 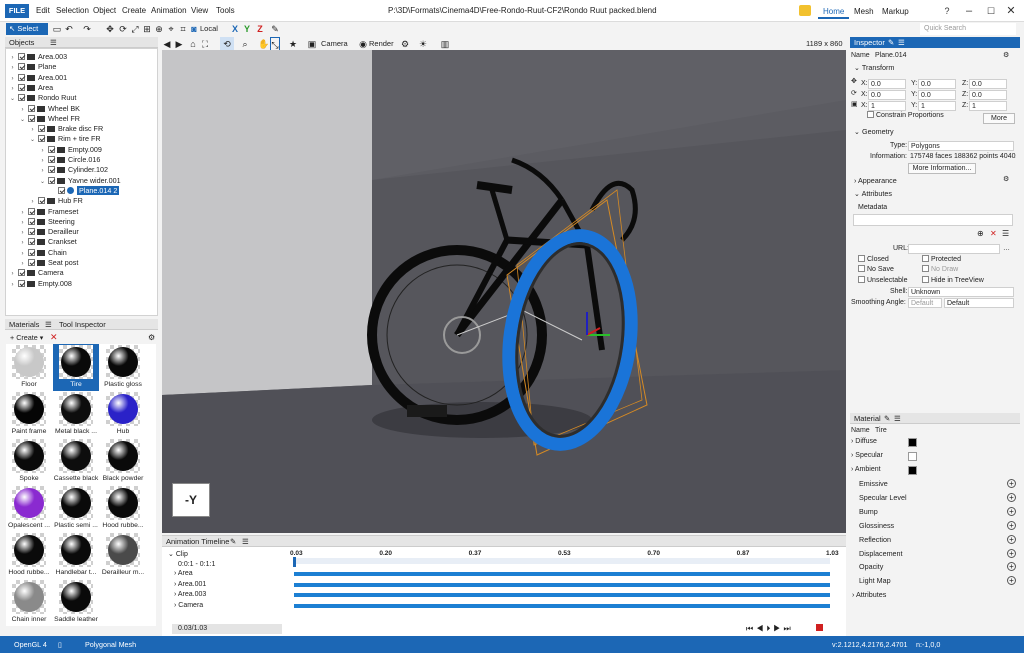 I want to click on move-icon: ✥, so click(x=110, y=29).